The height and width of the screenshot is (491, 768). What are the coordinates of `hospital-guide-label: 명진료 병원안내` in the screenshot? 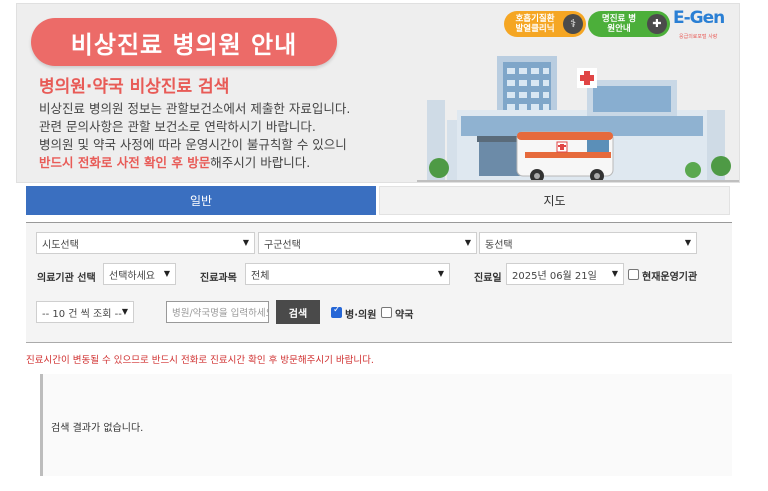 It's located at (619, 24).